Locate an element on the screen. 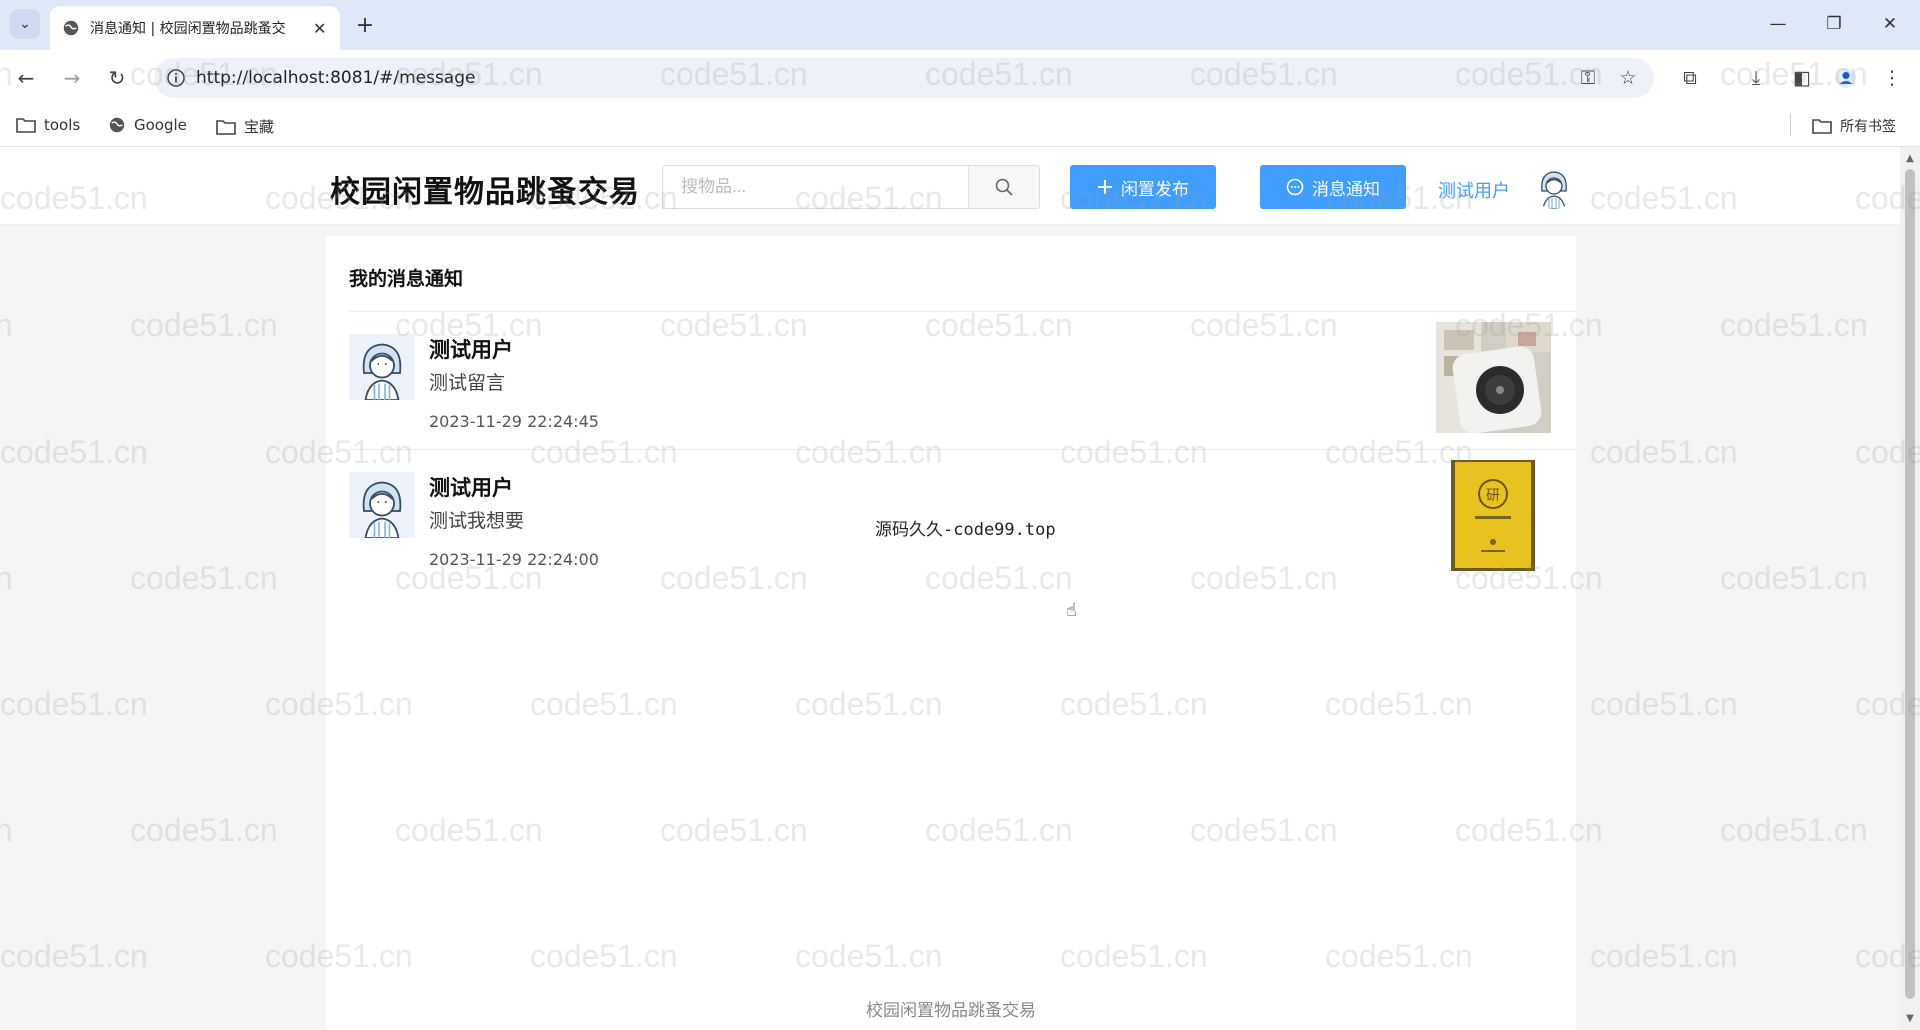 This screenshot has height=1030, width=1920. new-tab-button: + is located at coordinates (365, 25).